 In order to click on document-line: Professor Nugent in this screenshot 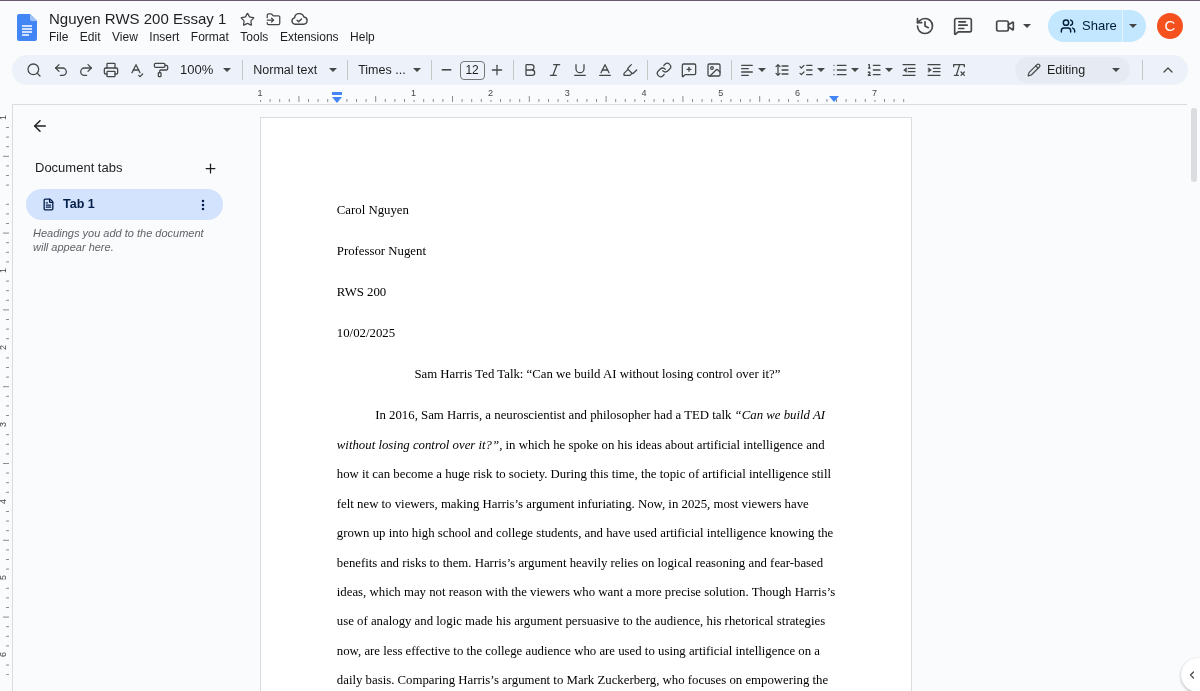, I will do `click(381, 252)`.